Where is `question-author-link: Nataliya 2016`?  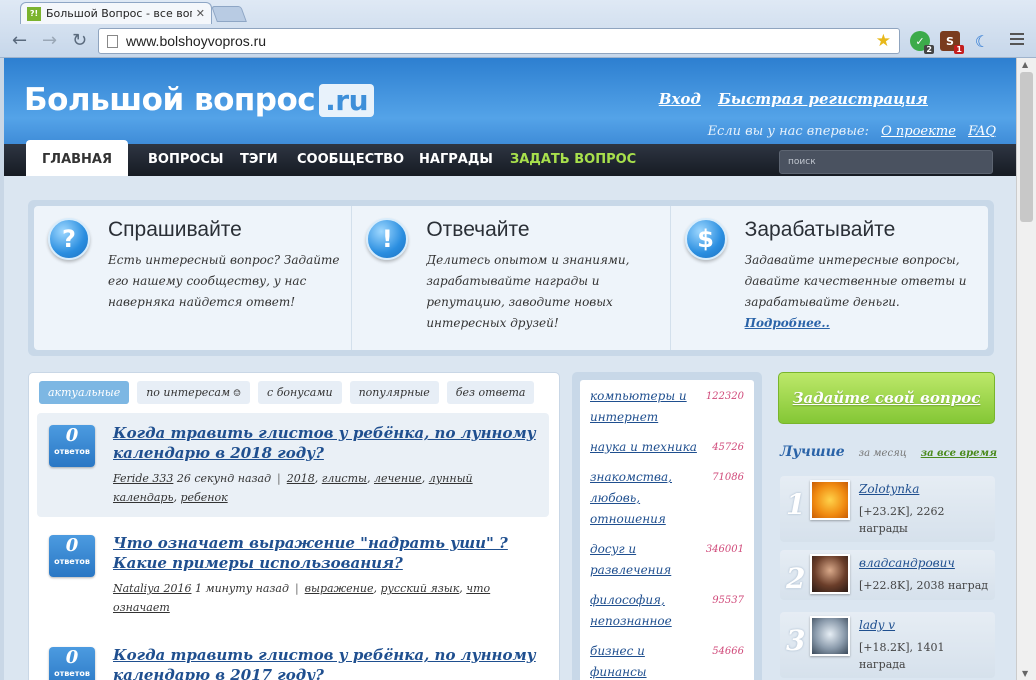 question-author-link: Nataliya 2016 is located at coordinates (152, 588).